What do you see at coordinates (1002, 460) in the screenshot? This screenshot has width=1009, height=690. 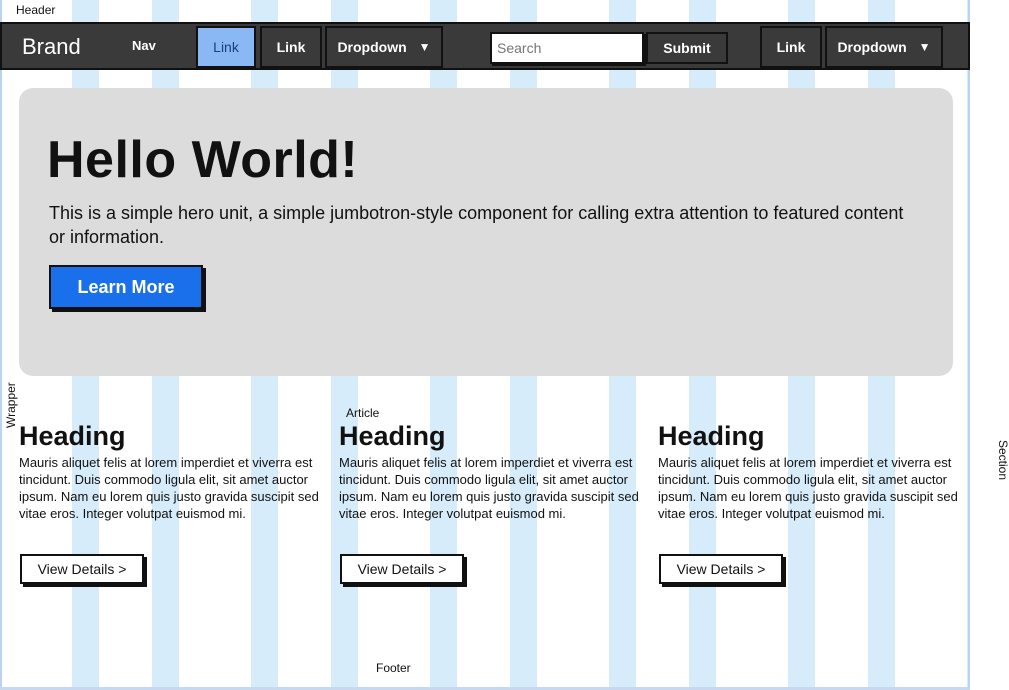 I see `section-label: Section` at bounding box center [1002, 460].